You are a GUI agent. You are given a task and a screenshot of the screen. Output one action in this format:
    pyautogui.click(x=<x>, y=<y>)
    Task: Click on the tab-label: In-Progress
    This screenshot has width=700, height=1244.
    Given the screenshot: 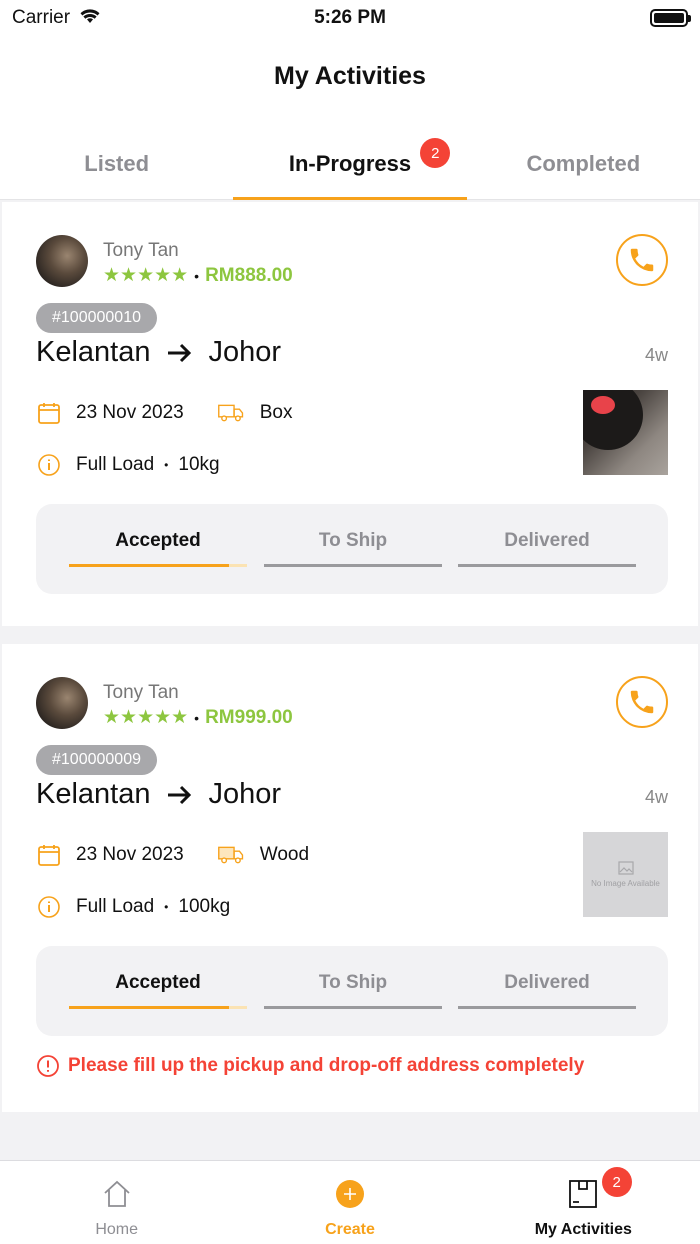 What is the action you would take?
    pyautogui.click(x=350, y=163)
    